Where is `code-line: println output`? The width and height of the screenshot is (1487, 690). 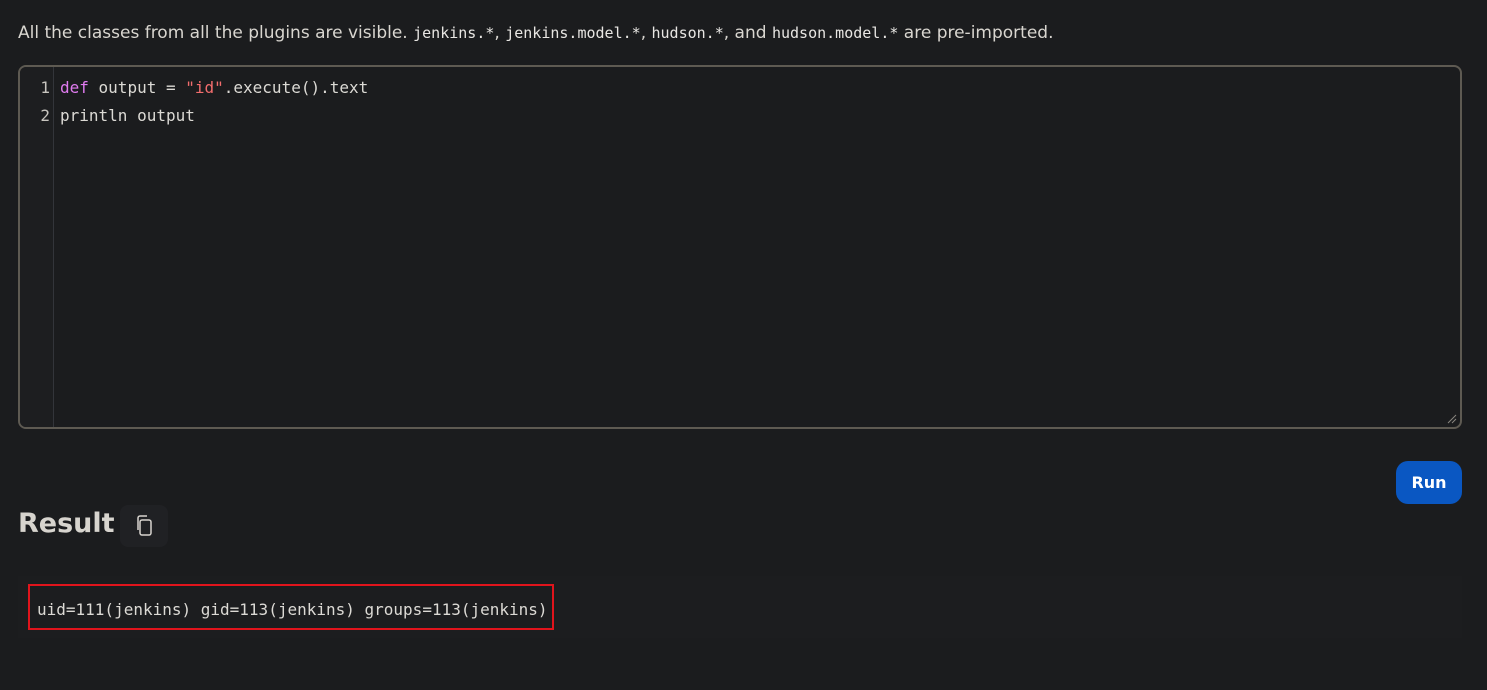 code-line: println output is located at coordinates (127, 115).